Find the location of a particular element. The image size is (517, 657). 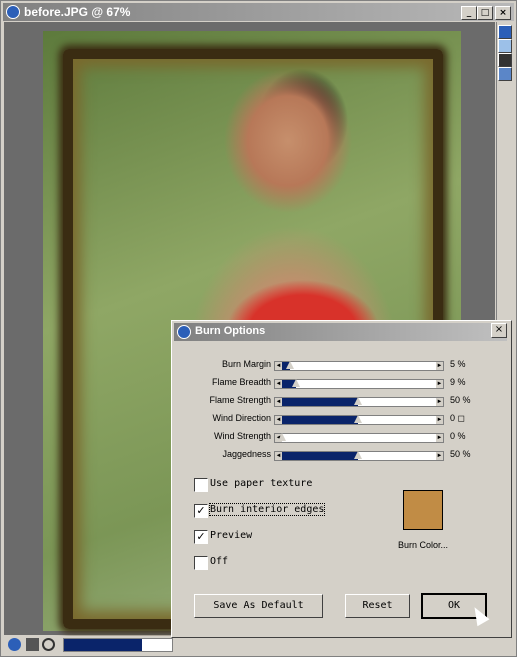

slider-label: Wind Strength is located at coordinates (242, 436).